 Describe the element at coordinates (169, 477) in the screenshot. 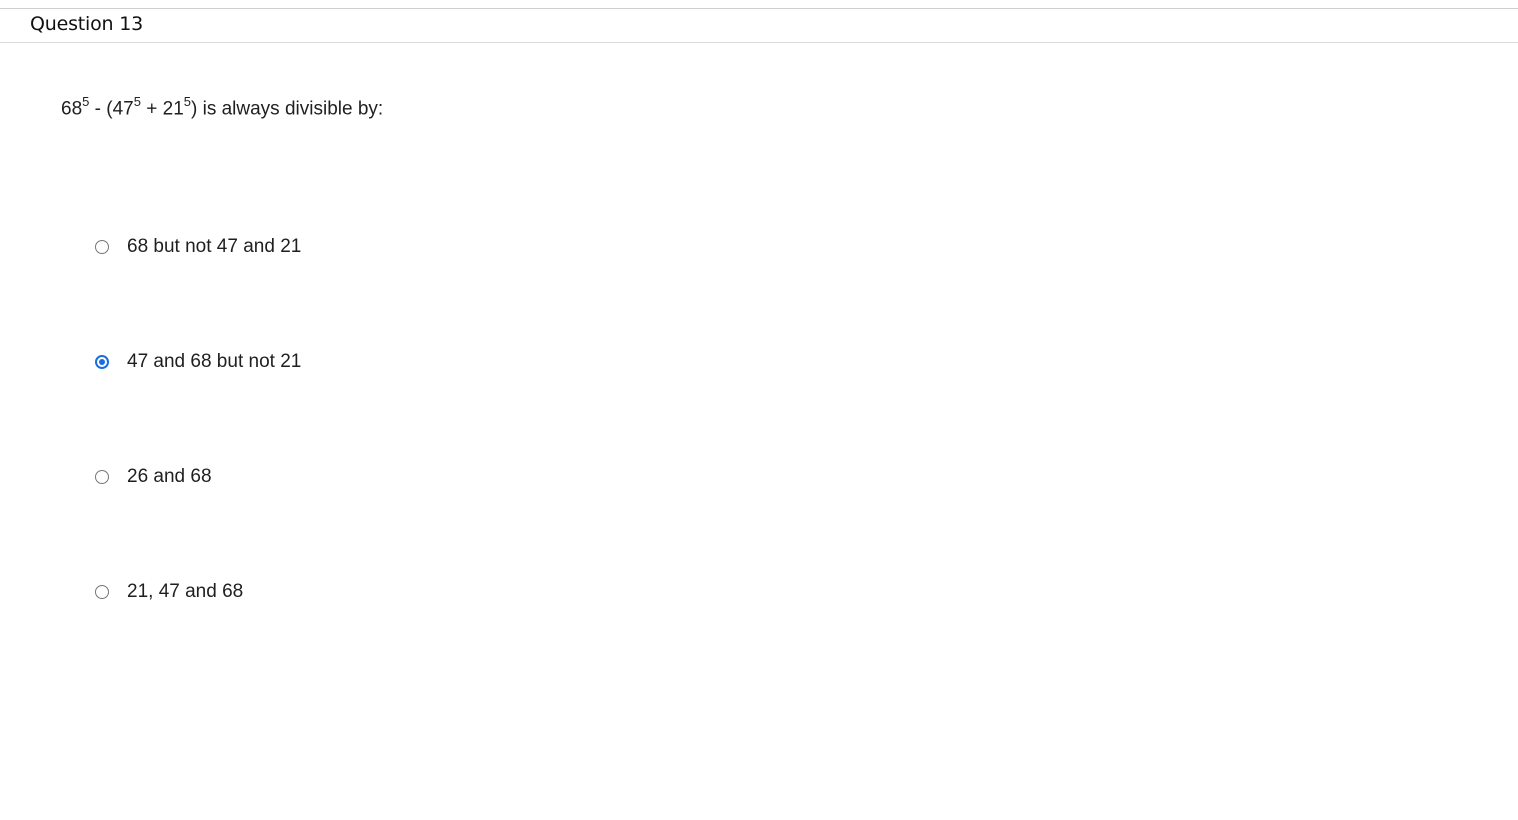

I see `answer-option-label: 26 and 68` at that location.